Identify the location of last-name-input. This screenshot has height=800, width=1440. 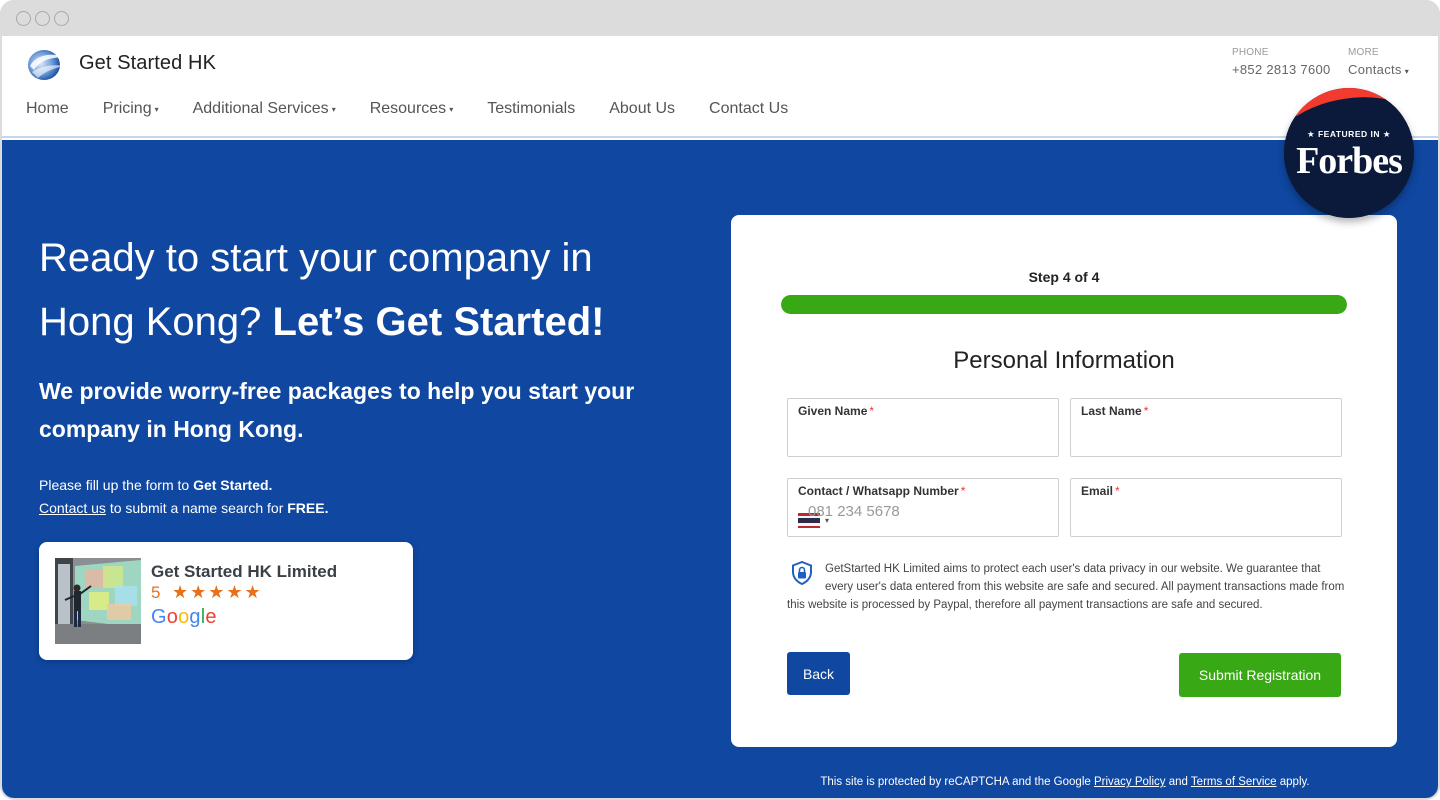
(1206, 439).